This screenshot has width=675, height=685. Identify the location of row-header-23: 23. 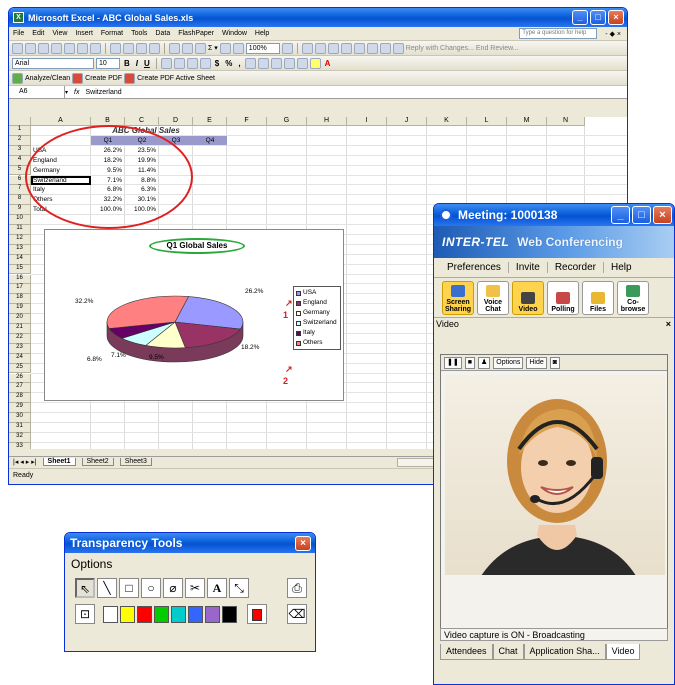
(20, 348).